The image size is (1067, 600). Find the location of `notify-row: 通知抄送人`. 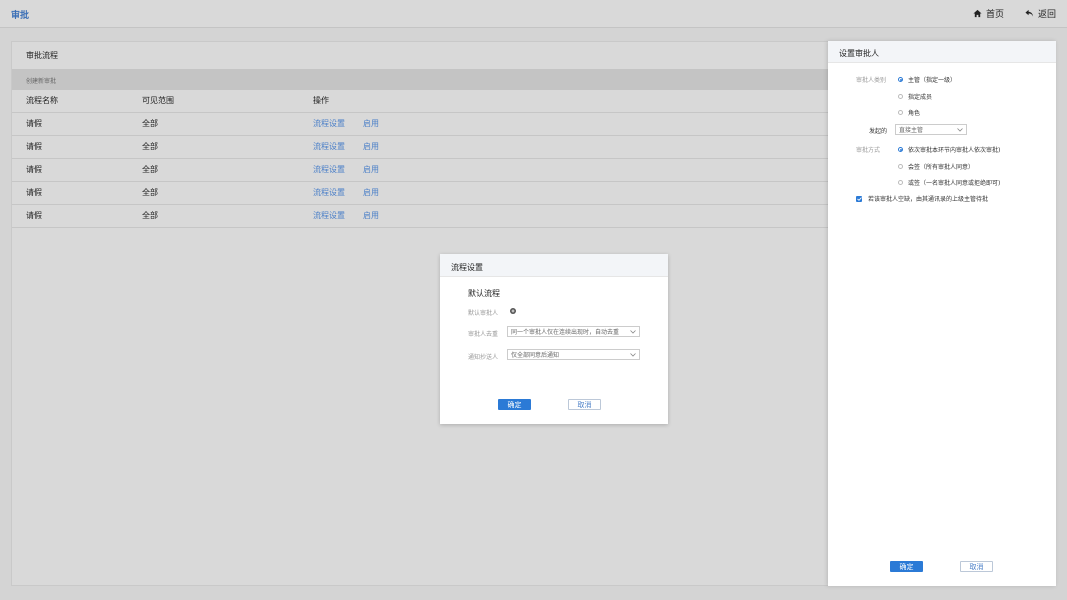

notify-row: 通知抄送人 is located at coordinates (483, 356).